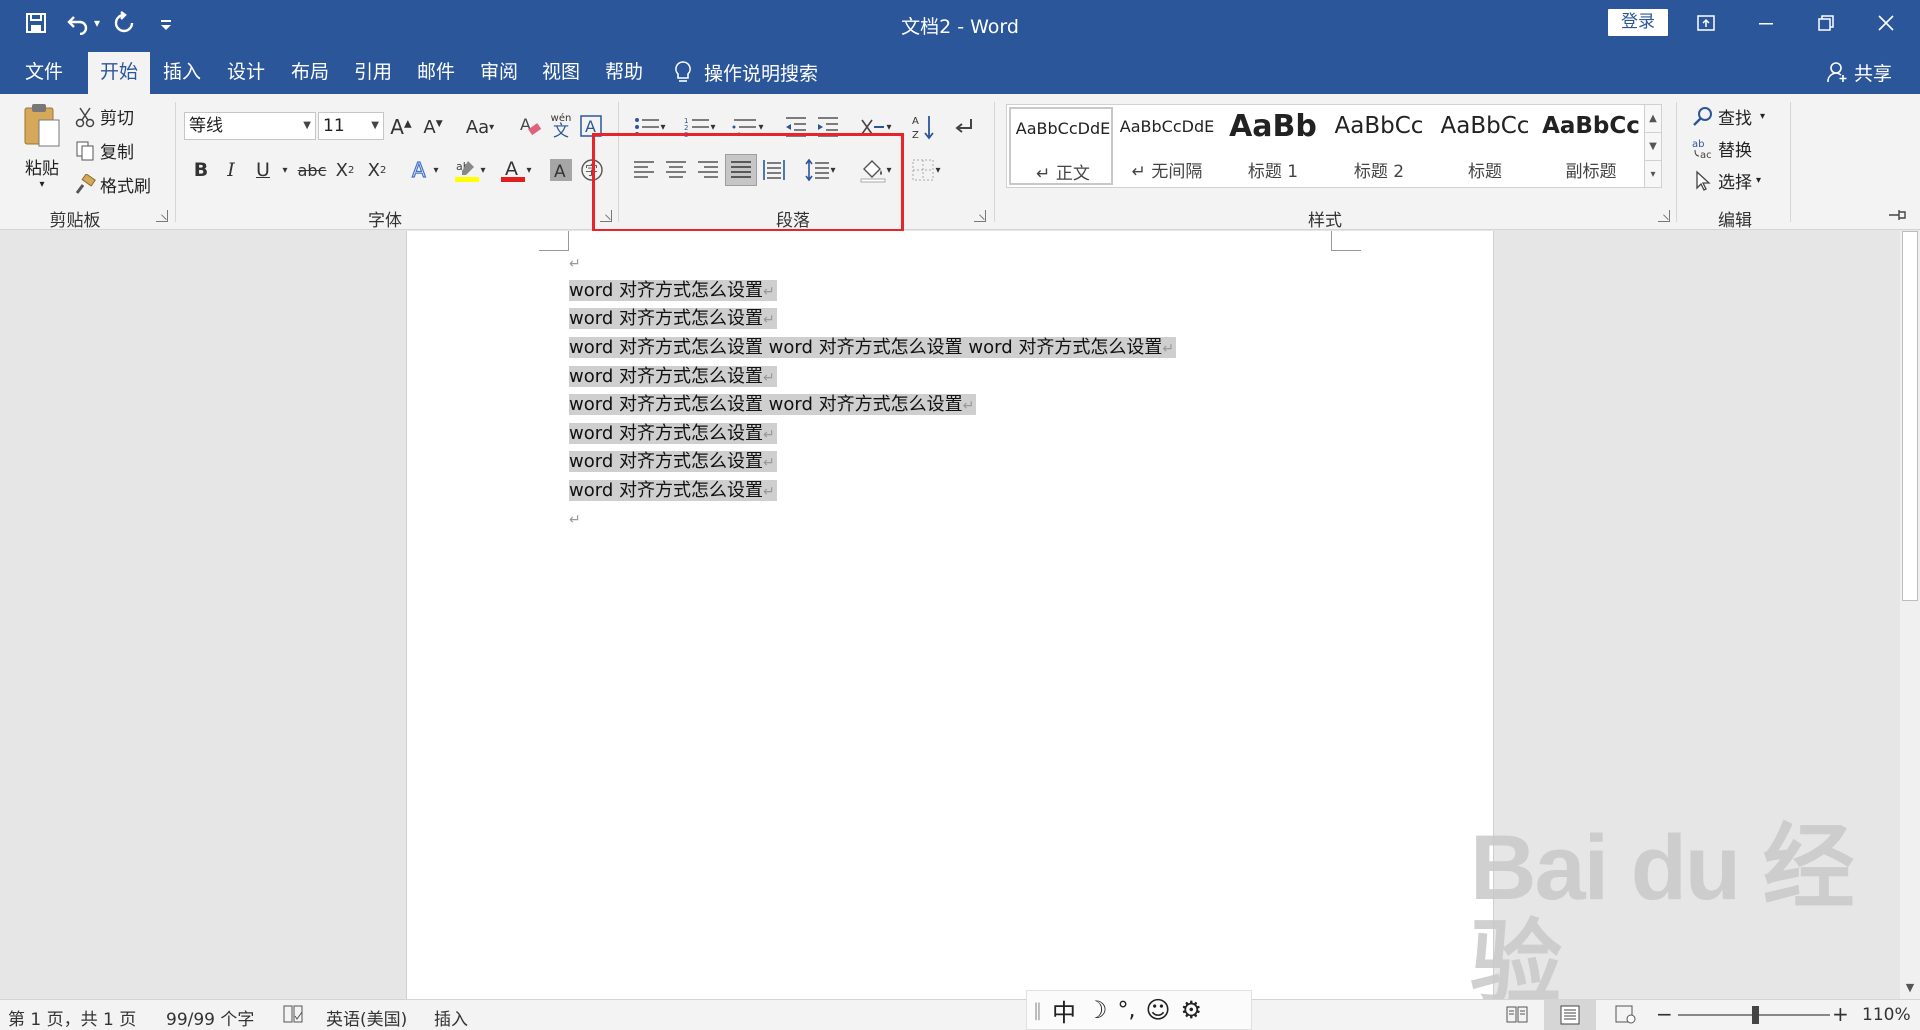 This screenshot has height=1030, width=1920. Describe the element at coordinates (1192, 1010) in the screenshot. I see `gear-icon: ⚙` at that location.